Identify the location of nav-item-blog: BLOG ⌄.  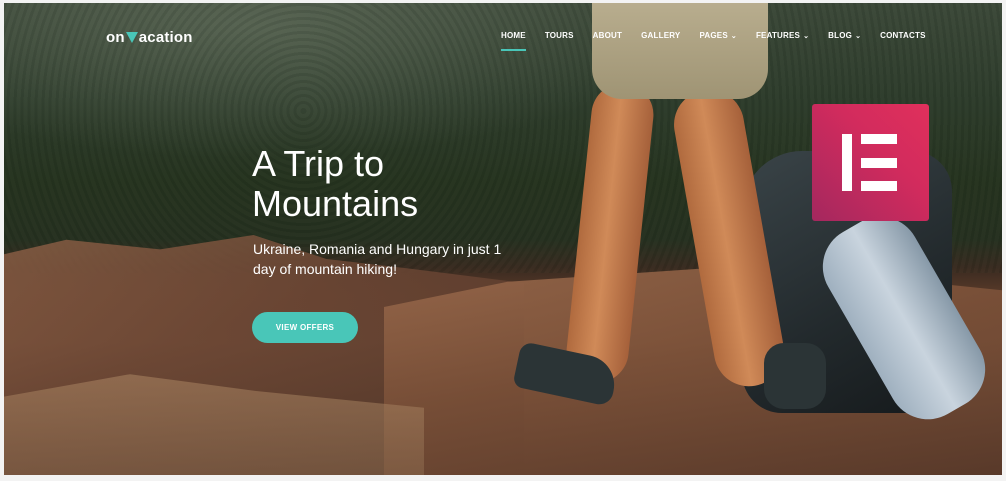
(844, 35).